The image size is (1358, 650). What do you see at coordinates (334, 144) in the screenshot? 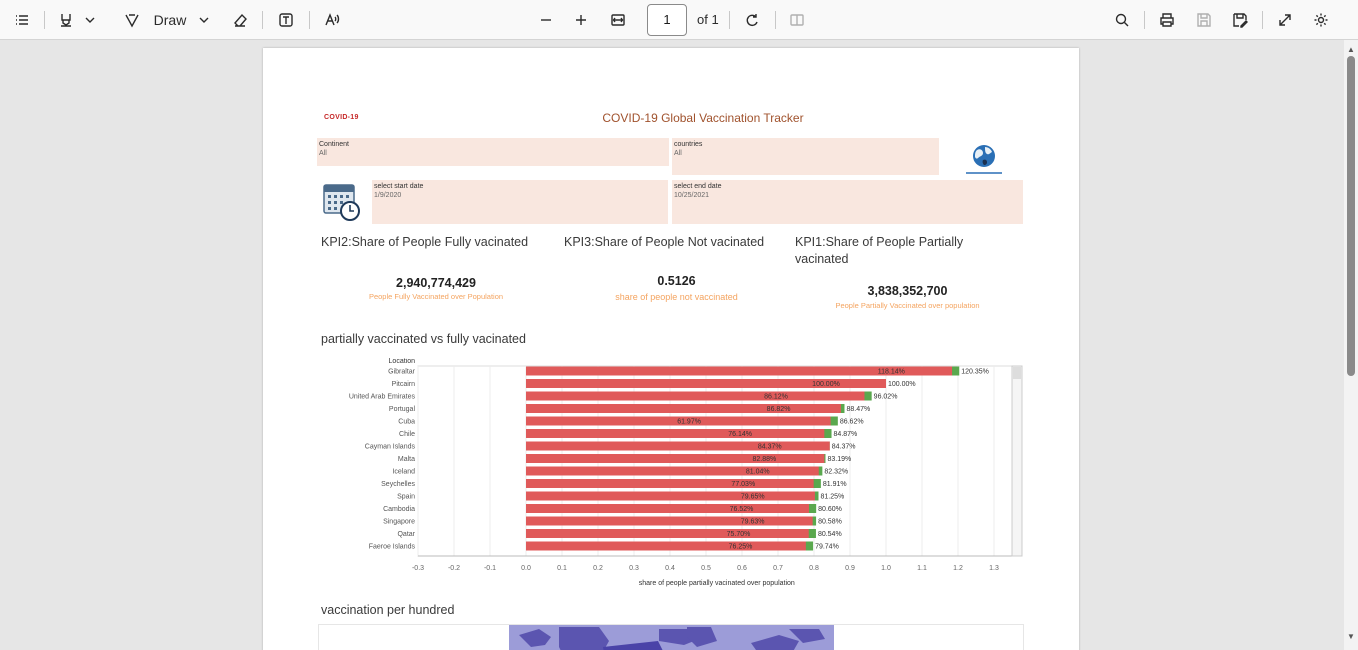
I see `continent-filter-label: Continent` at bounding box center [334, 144].